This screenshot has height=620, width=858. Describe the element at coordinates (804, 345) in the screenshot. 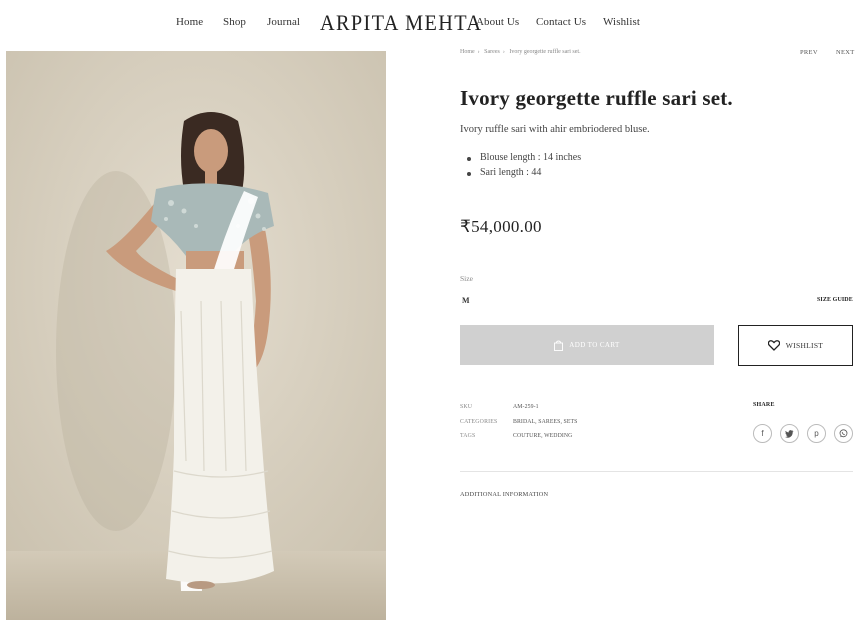

I see `wishlist-label: WISHLIST` at that location.